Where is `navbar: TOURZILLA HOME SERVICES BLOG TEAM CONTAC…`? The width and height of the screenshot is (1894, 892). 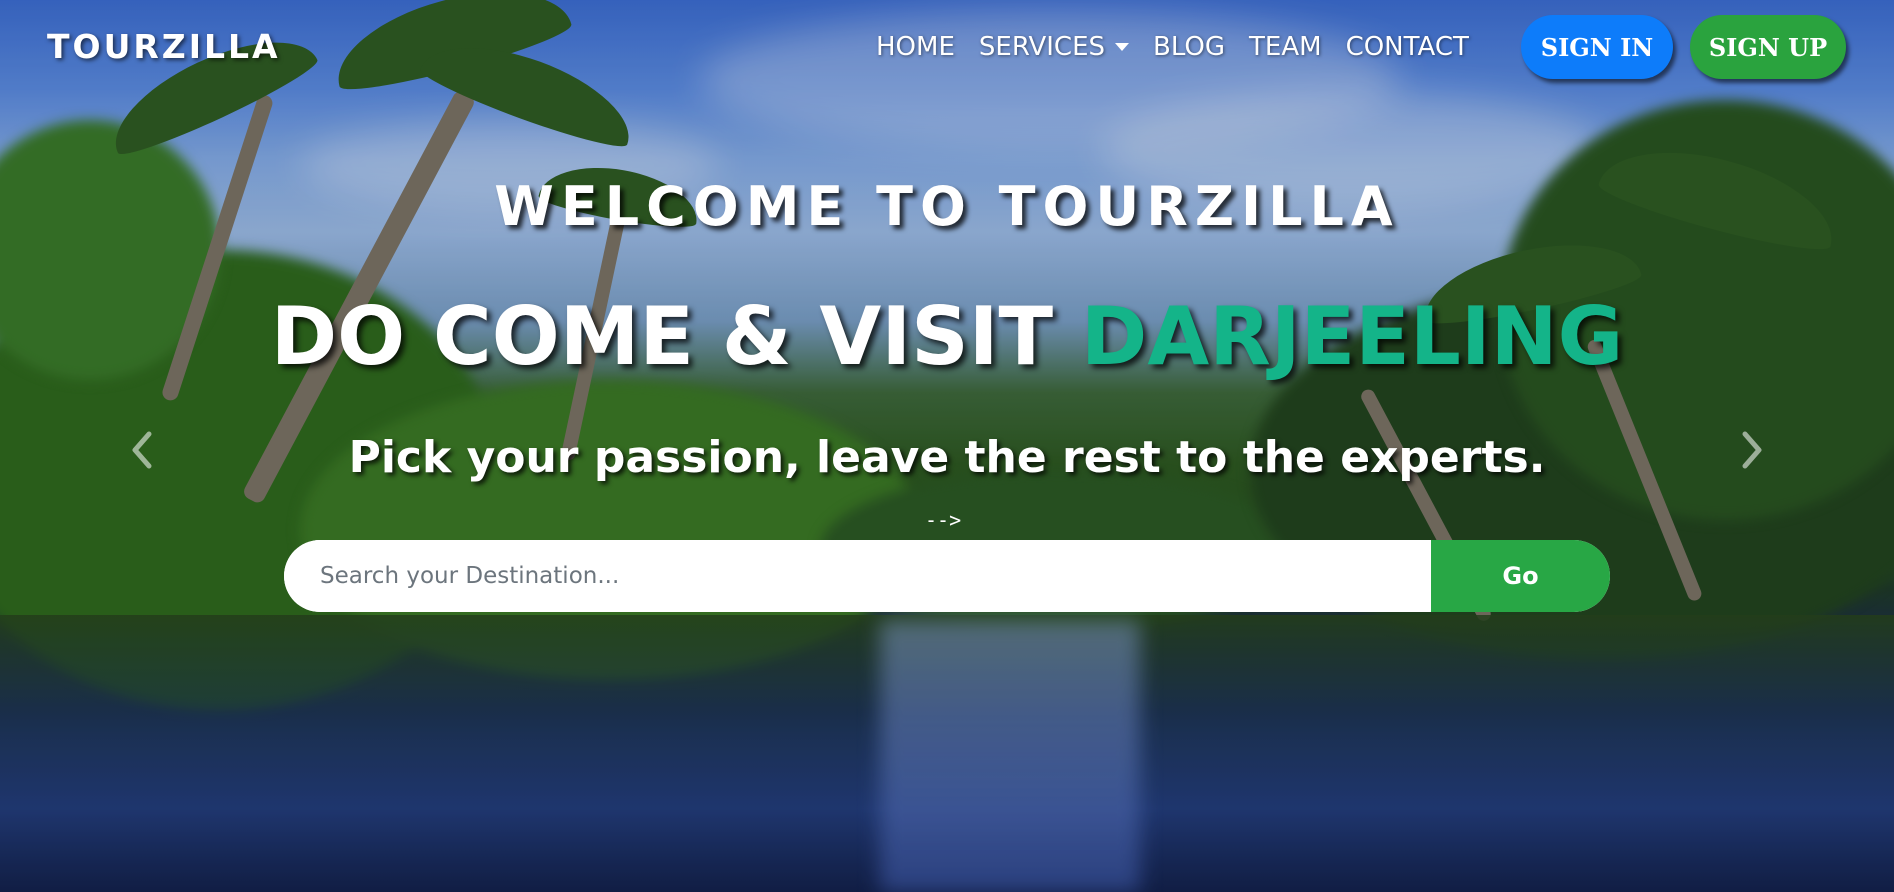
navbar: TOURZILLA HOME SERVICES BLOG TEAM CONTAC… is located at coordinates (947, 47).